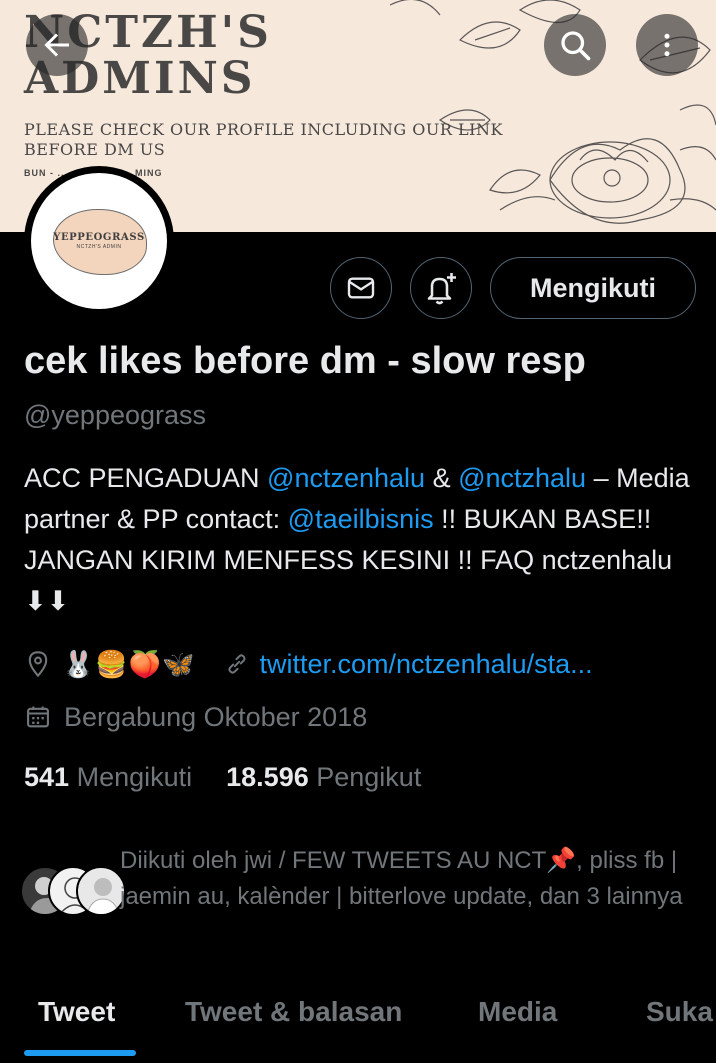  What do you see at coordinates (99, 237) in the screenshot?
I see `avatar-logo-name: YEPPEOGRASS` at bounding box center [99, 237].